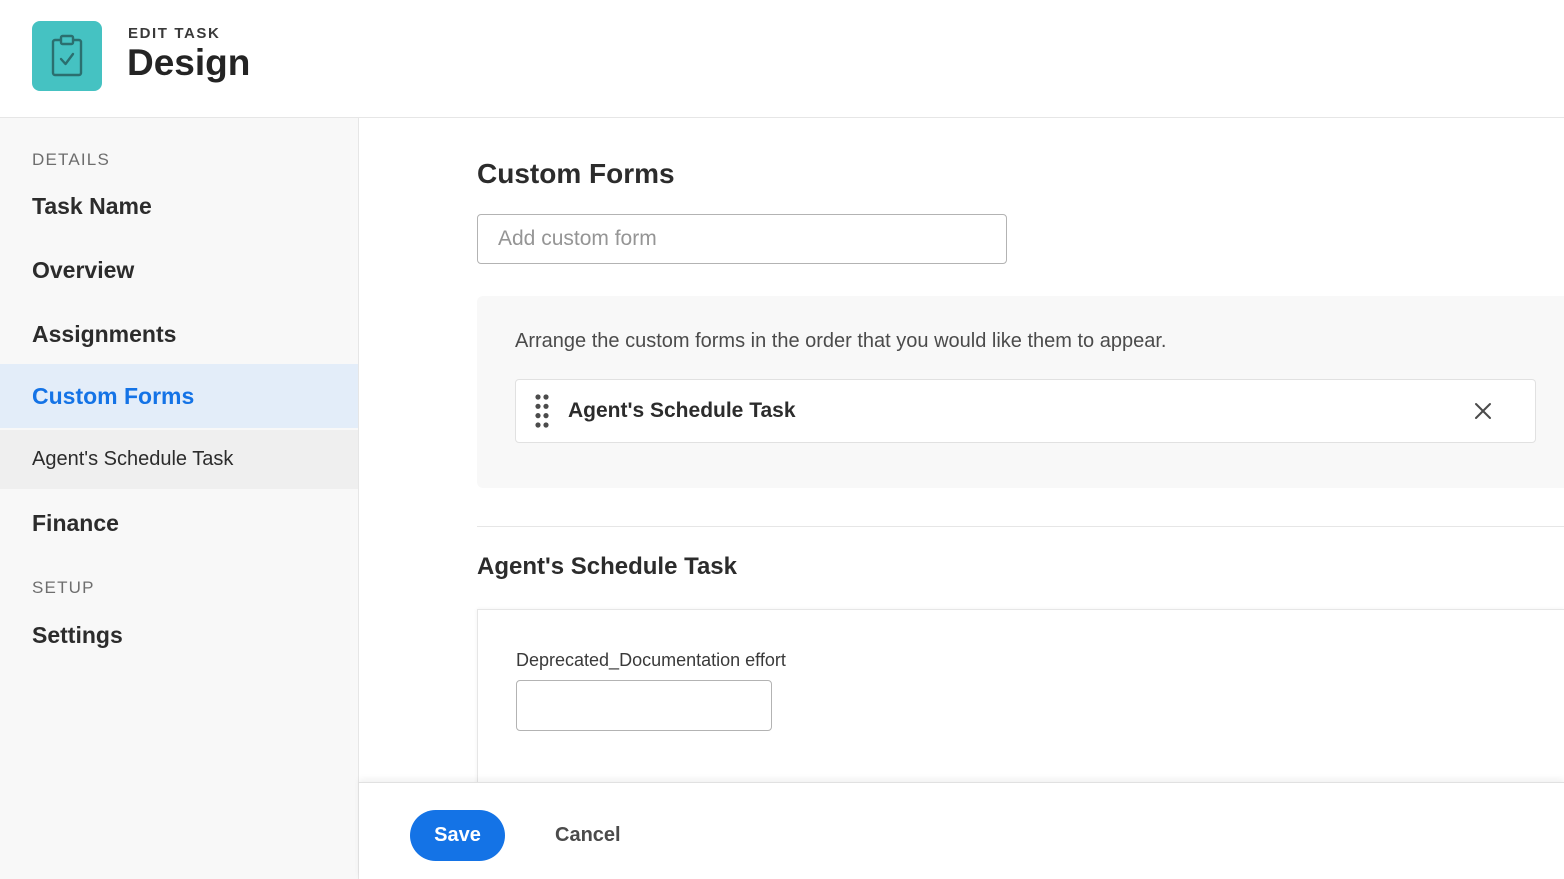  What do you see at coordinates (651, 660) in the screenshot?
I see `field-label: Deprecated_Documentation effort` at bounding box center [651, 660].